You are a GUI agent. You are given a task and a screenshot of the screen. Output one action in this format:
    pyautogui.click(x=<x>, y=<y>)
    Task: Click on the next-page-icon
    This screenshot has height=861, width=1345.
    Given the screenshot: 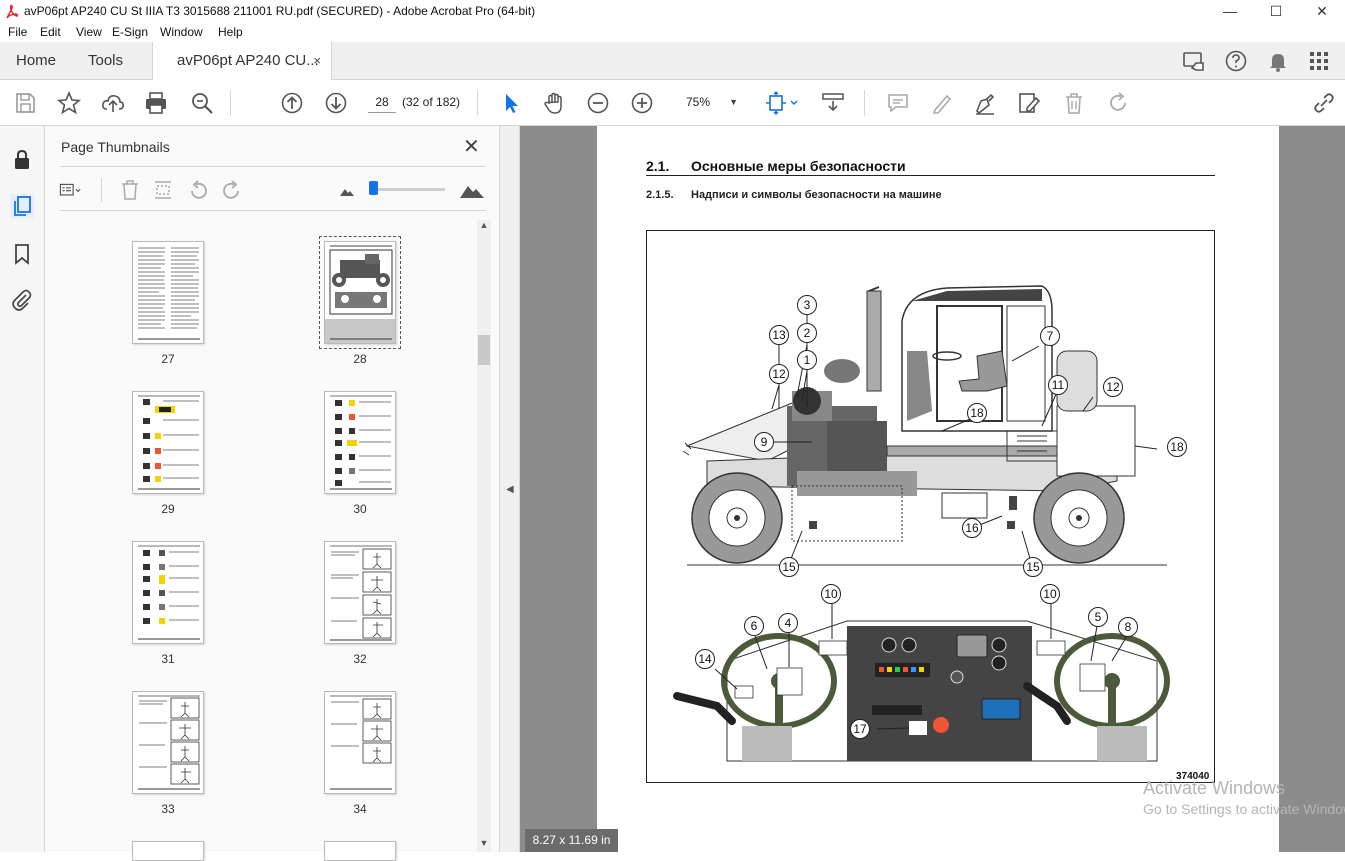 What is the action you would take?
    pyautogui.click(x=336, y=103)
    